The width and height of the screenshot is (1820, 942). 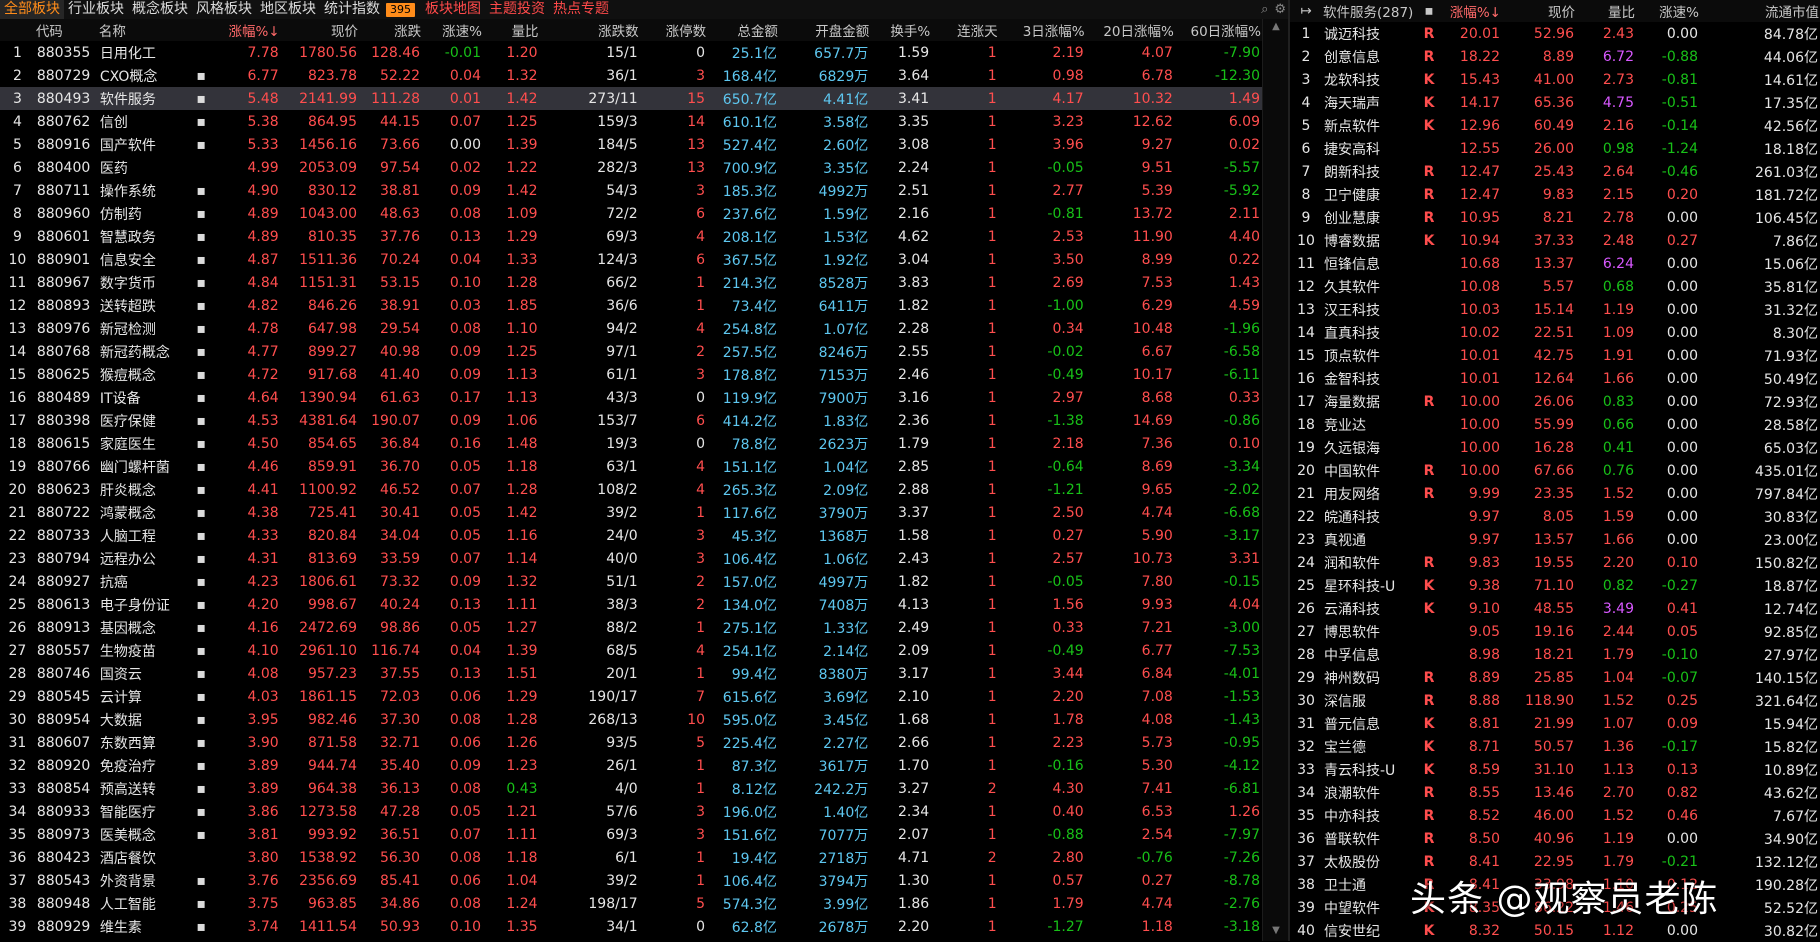 I want to click on tab-4: 地区板块, so click(x=288, y=9).